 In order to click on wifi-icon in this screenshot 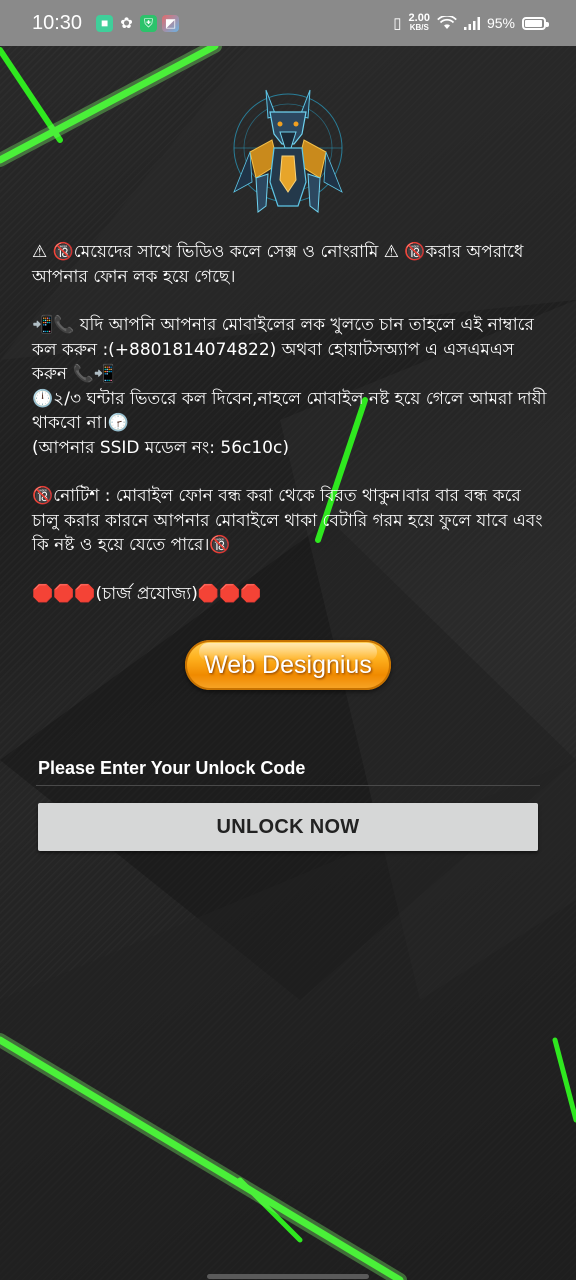, I will do `click(447, 22)`.